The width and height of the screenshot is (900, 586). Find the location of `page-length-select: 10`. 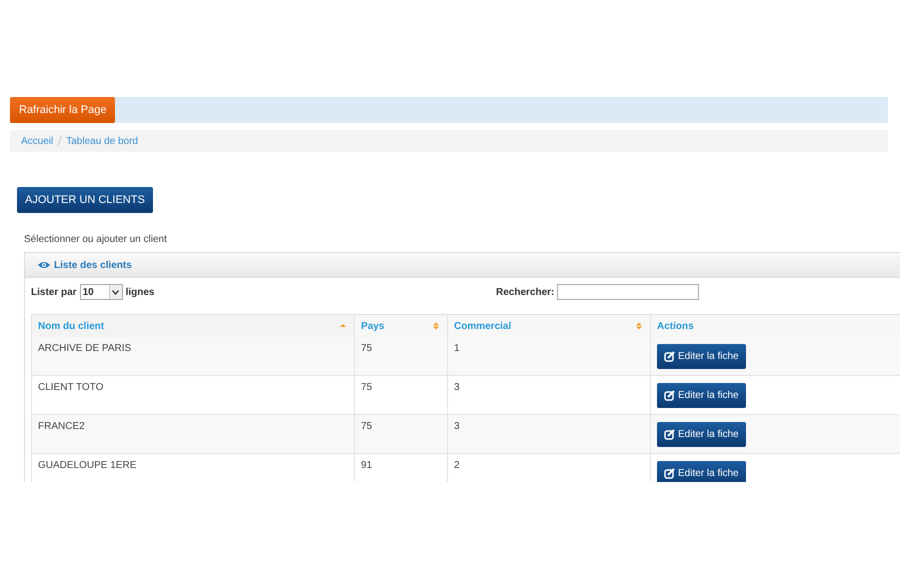

page-length-select: 10 is located at coordinates (101, 292).